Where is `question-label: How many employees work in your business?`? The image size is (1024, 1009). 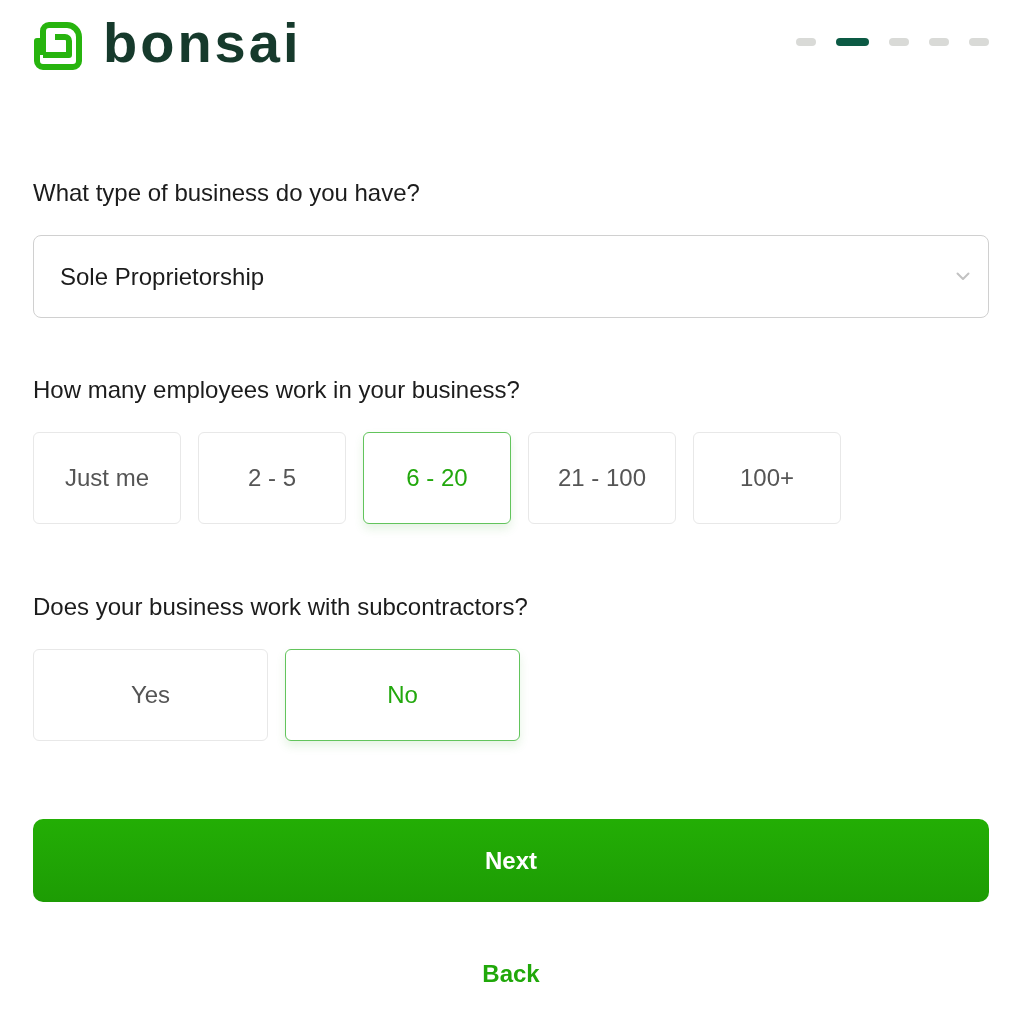
question-label: How many employees work in your business? is located at coordinates (277, 390).